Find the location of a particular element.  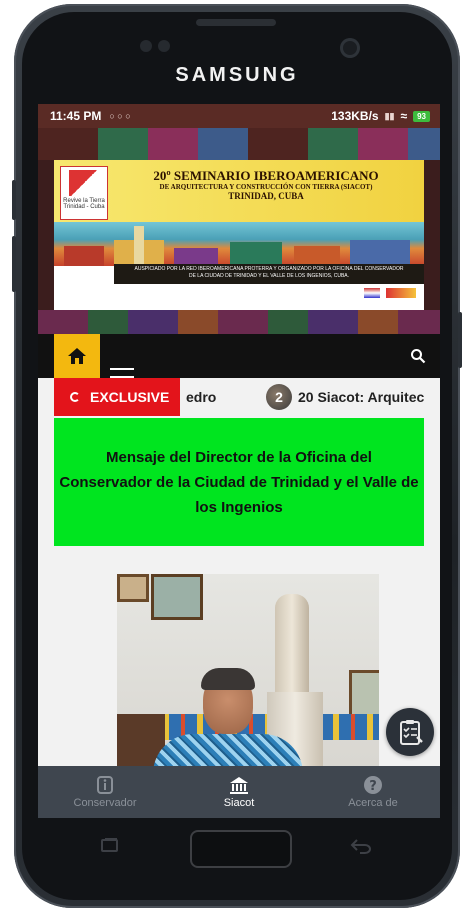

bottom-navigation: Conservador Siacot ? Acerca de is located at coordinates (239, 792).